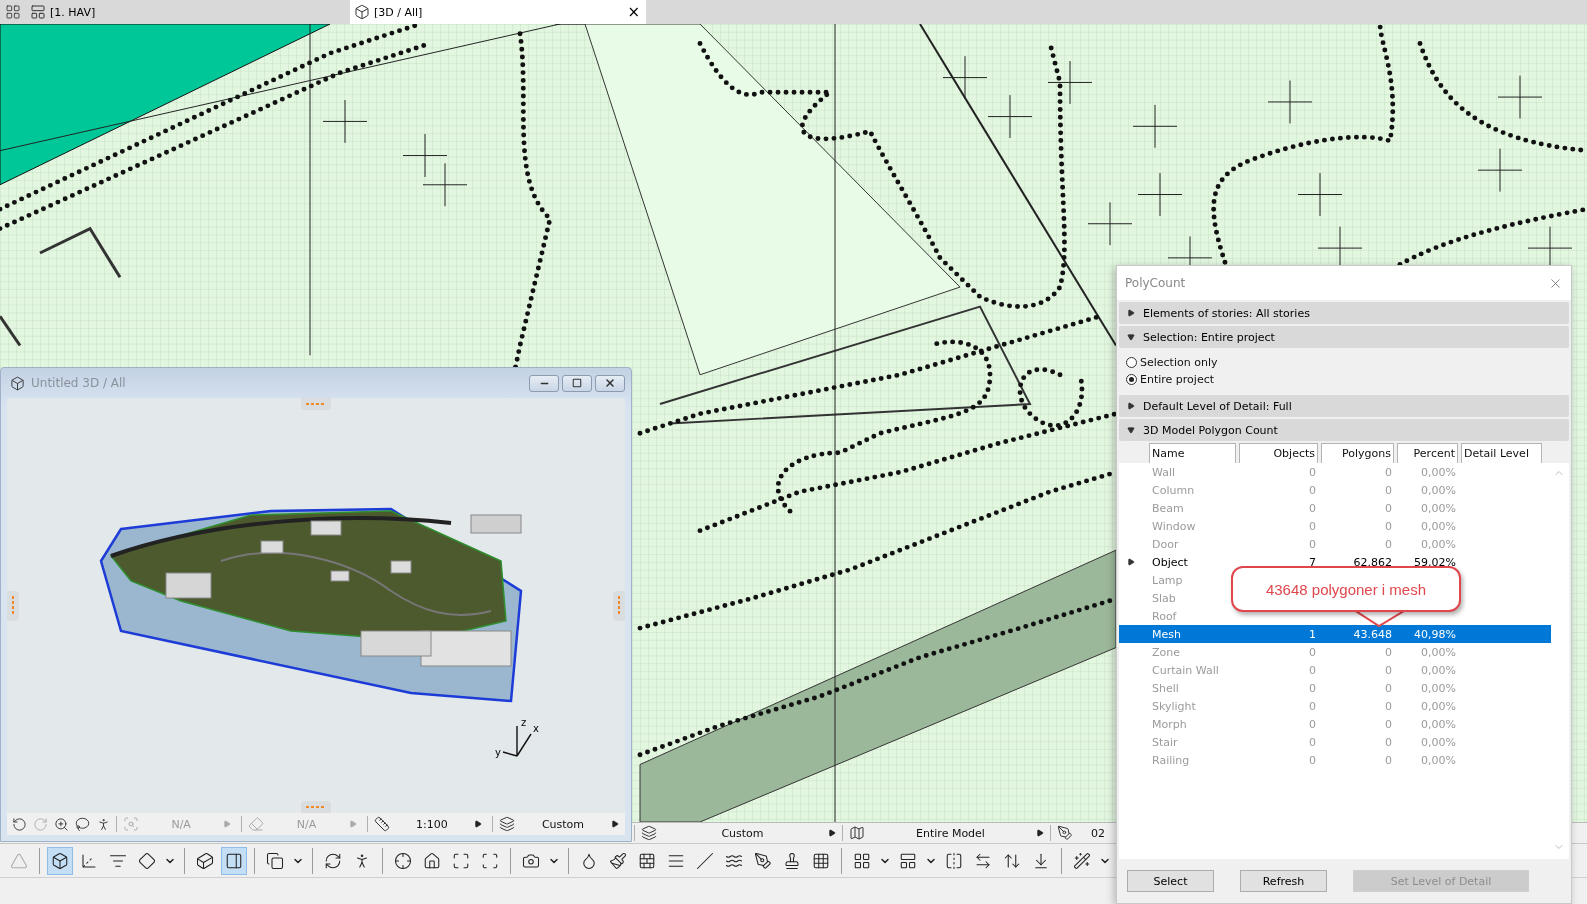 This screenshot has height=904, width=1587. Describe the element at coordinates (1312, 634) in the screenshot. I see `table-cell-text: 1` at that location.